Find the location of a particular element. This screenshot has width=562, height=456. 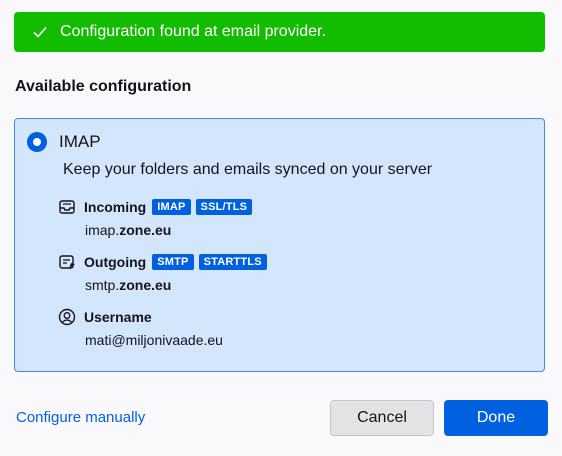

incoming-protocol-badge: IMAP is located at coordinates (171, 207).